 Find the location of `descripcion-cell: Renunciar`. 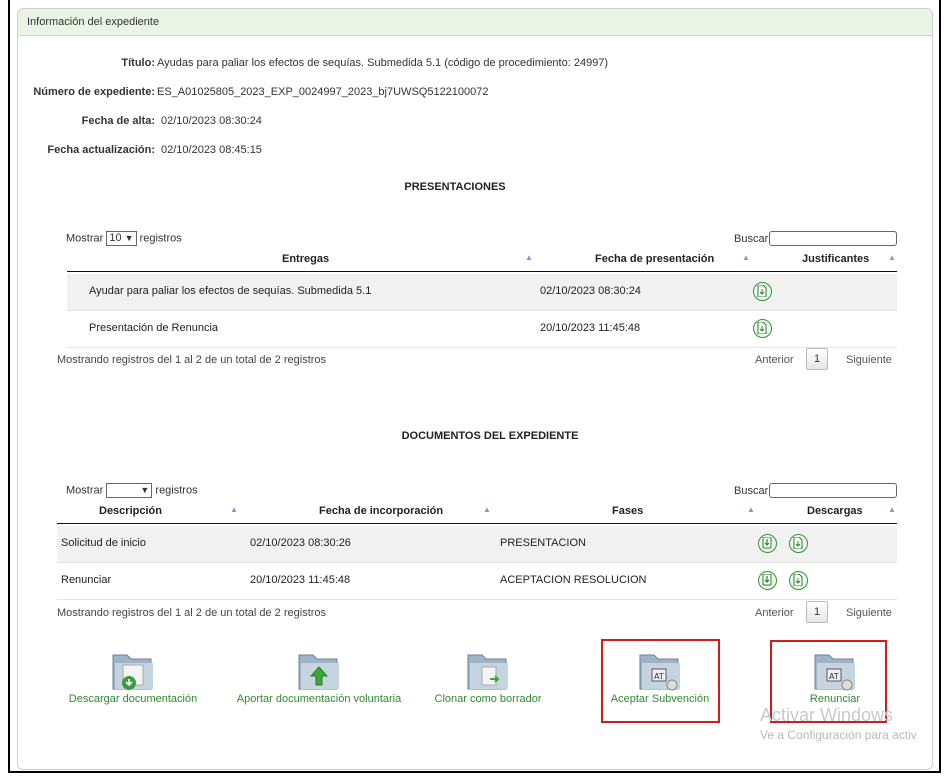

descripcion-cell: Renunciar is located at coordinates (86, 580).